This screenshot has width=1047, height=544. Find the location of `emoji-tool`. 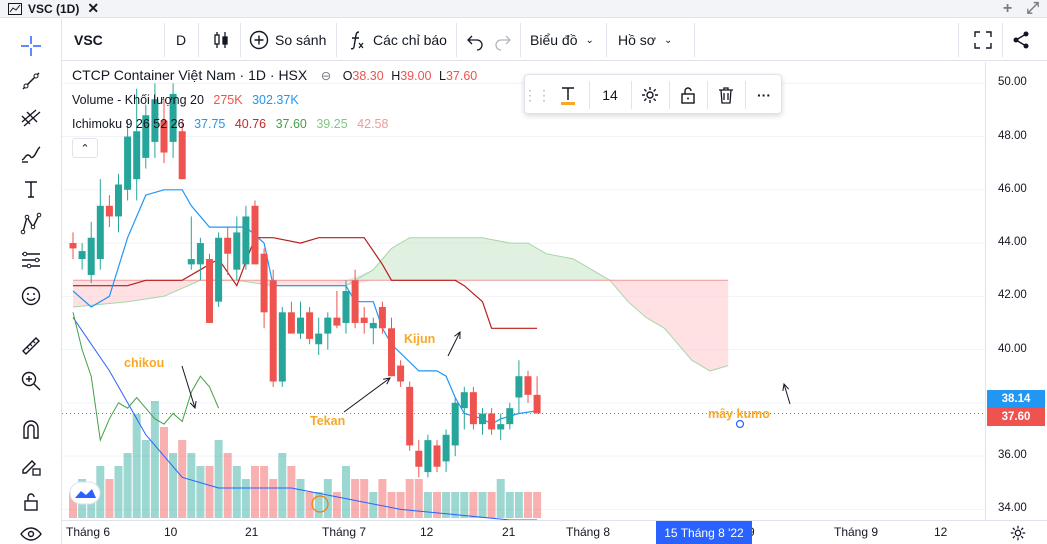

emoji-tool is located at coordinates (31, 296).